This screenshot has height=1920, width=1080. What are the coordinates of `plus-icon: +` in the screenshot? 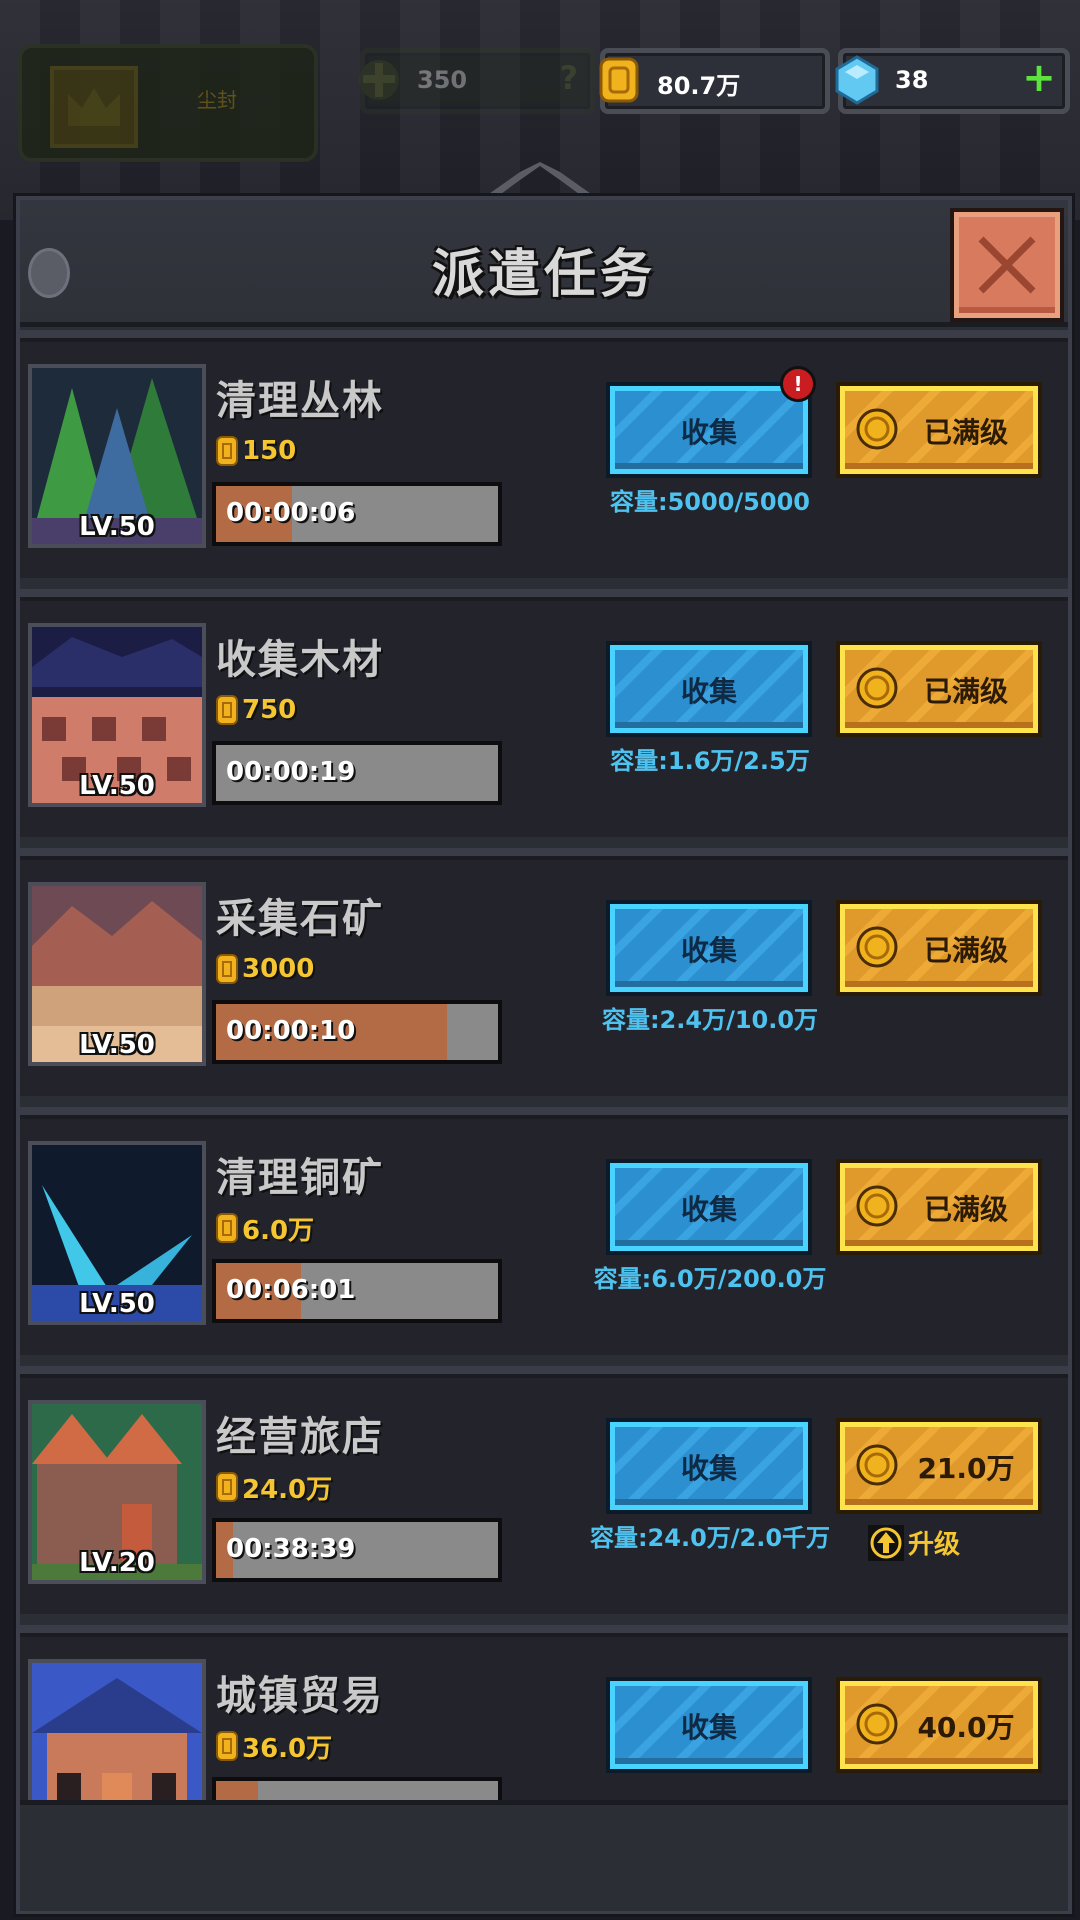 It's located at (1039, 78).